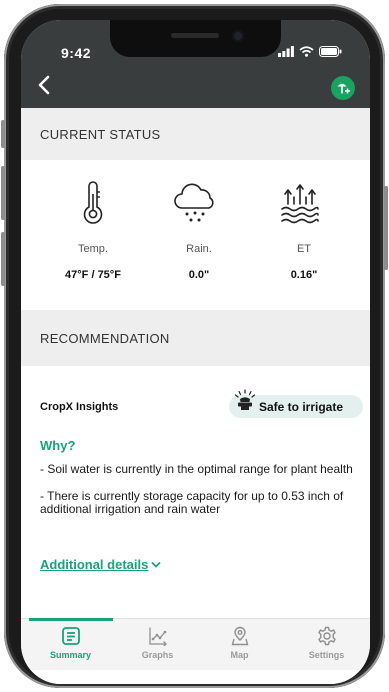  I want to click on rain-metric, so click(195, 203).